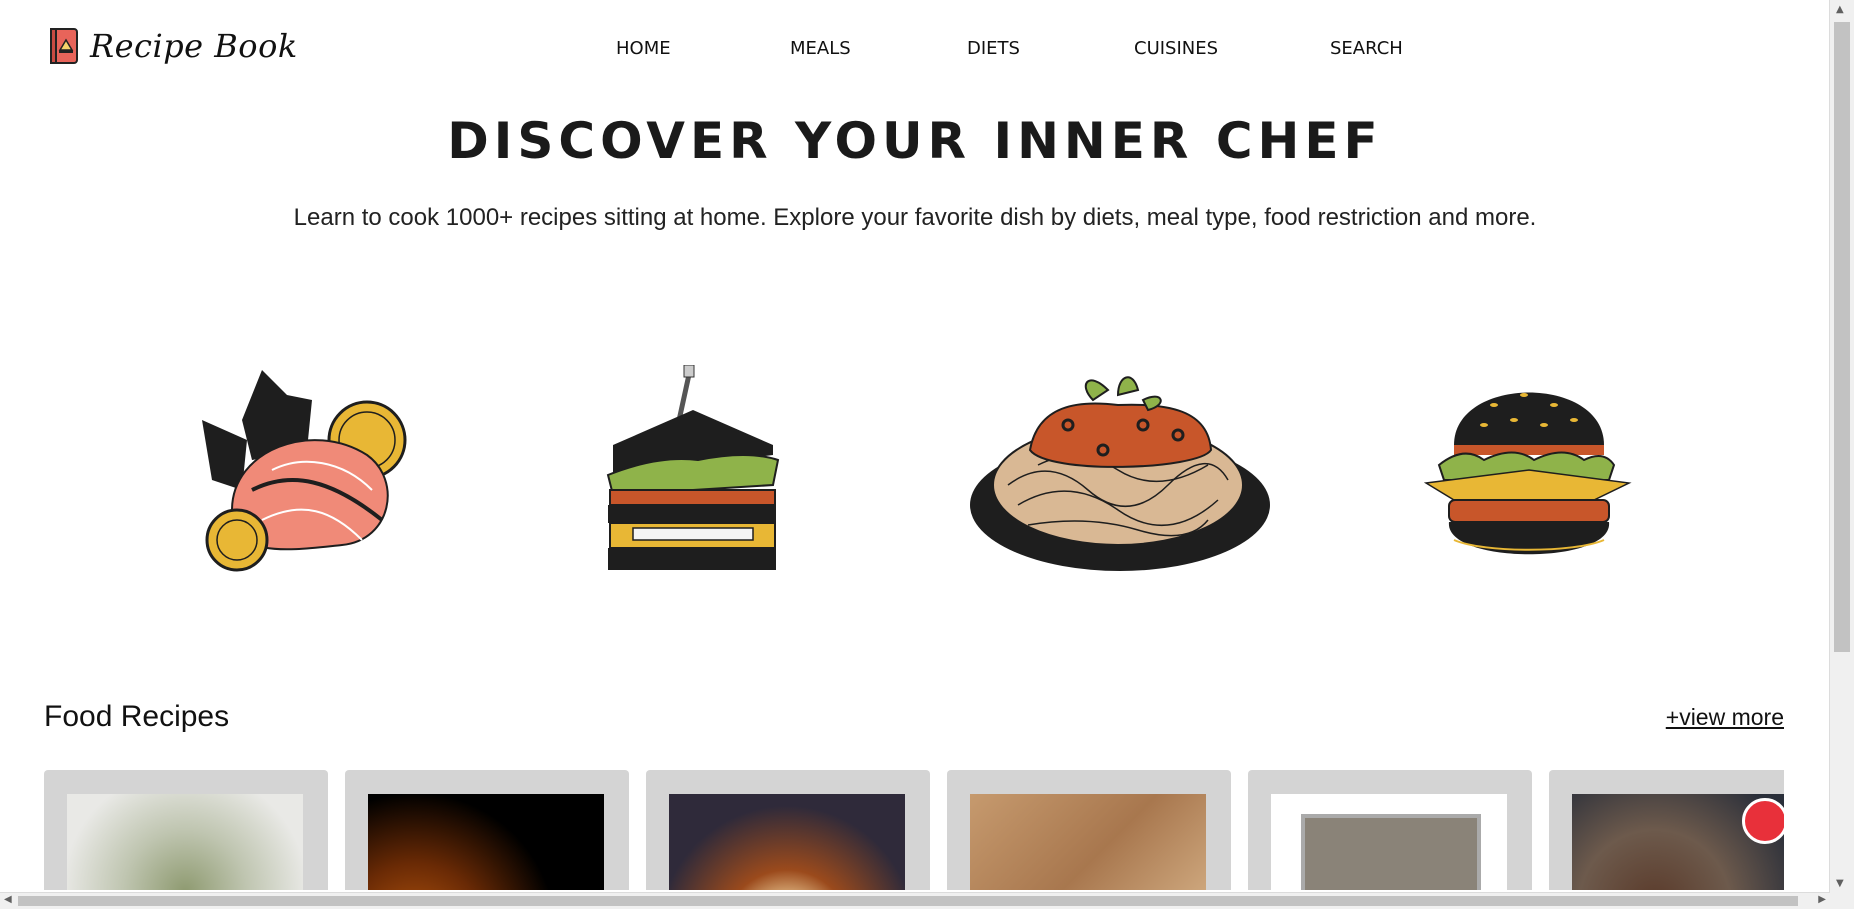 The width and height of the screenshot is (1854, 909). I want to click on recipe-book-icon, so click(64, 46).